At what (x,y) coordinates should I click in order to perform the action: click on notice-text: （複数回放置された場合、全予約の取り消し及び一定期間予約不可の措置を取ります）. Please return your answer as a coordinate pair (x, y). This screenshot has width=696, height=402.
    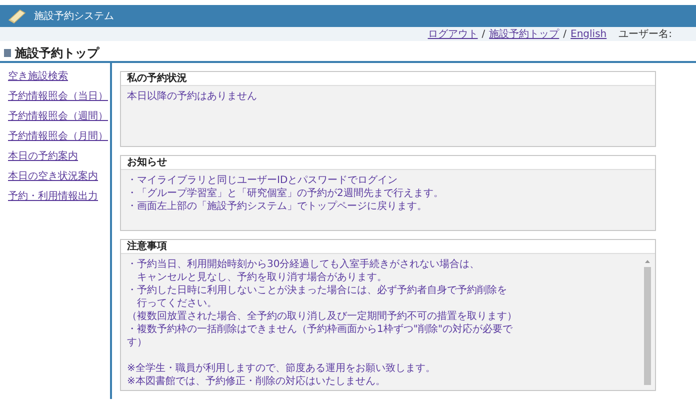
    Looking at the image, I should click on (322, 316).